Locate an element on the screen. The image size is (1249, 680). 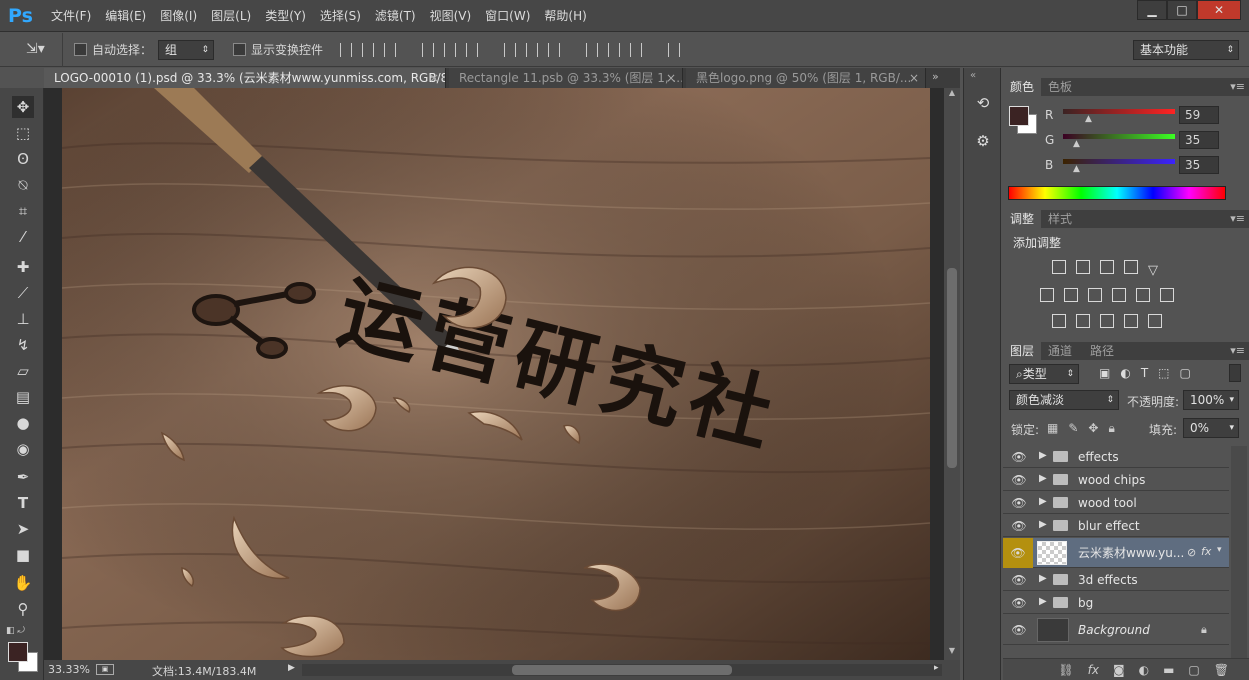
auto-select-checkbox is located at coordinates (80, 49).